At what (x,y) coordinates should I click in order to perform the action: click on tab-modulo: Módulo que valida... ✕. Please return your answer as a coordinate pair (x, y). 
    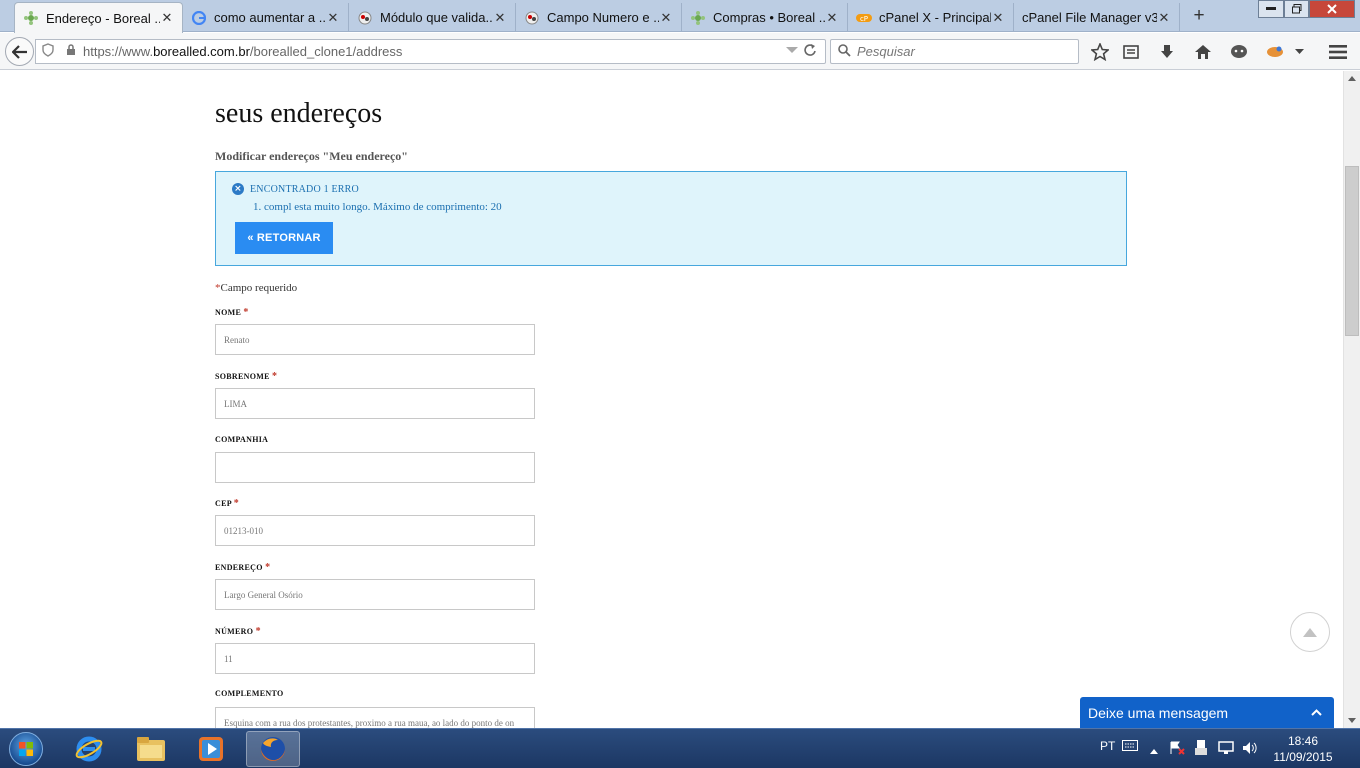
    Looking at the image, I should click on (432, 17).